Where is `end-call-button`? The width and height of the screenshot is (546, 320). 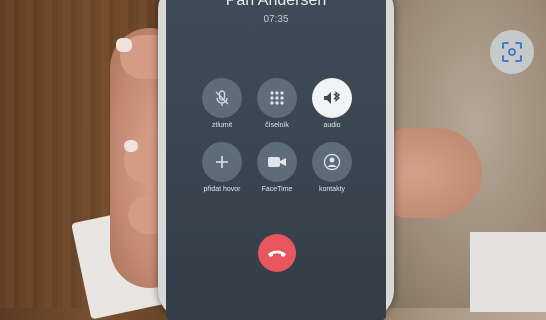 end-call-button is located at coordinates (277, 253).